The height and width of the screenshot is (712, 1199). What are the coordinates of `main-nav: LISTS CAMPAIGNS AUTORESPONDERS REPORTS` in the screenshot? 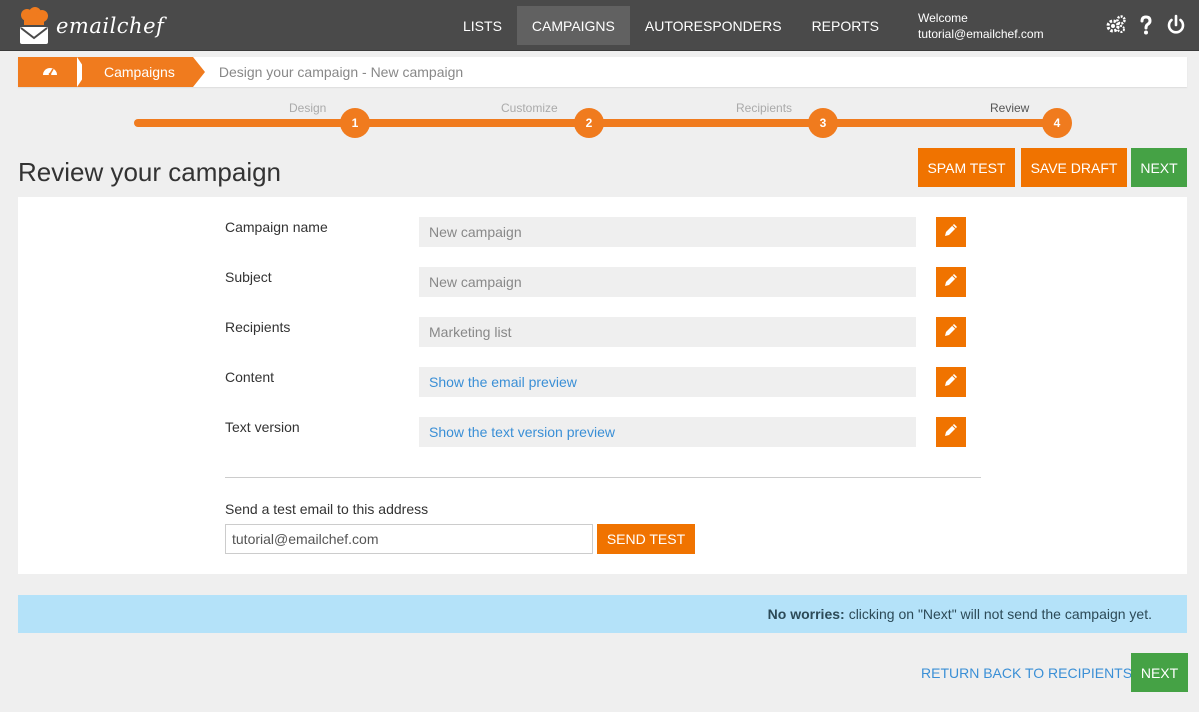 It's located at (671, 25).